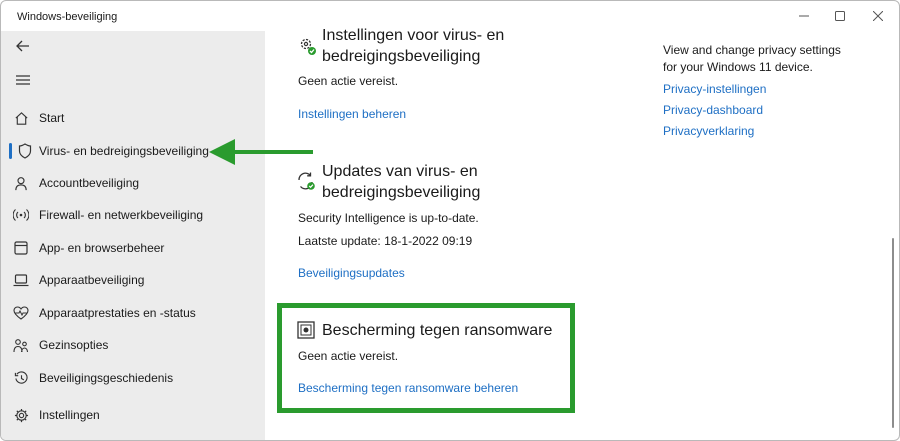  Describe the element at coordinates (708, 131) in the screenshot. I see `privacy-statement-link: Privacyverklaring` at that location.